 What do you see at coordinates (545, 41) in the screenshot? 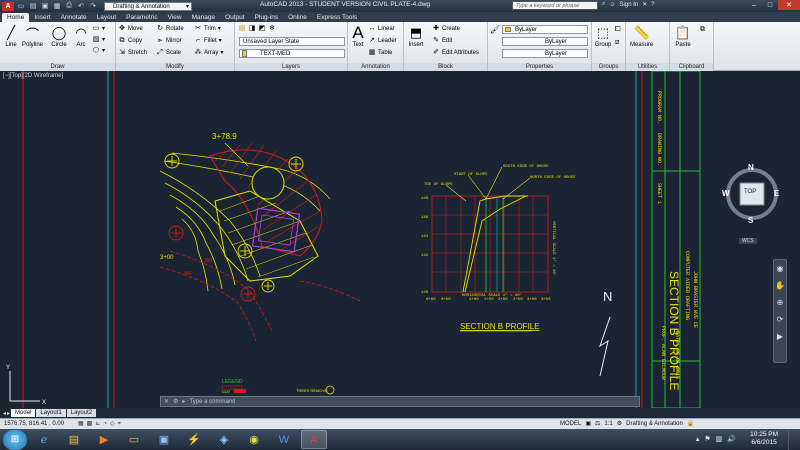
I see `linetype-select: ByLayer` at bounding box center [545, 41].